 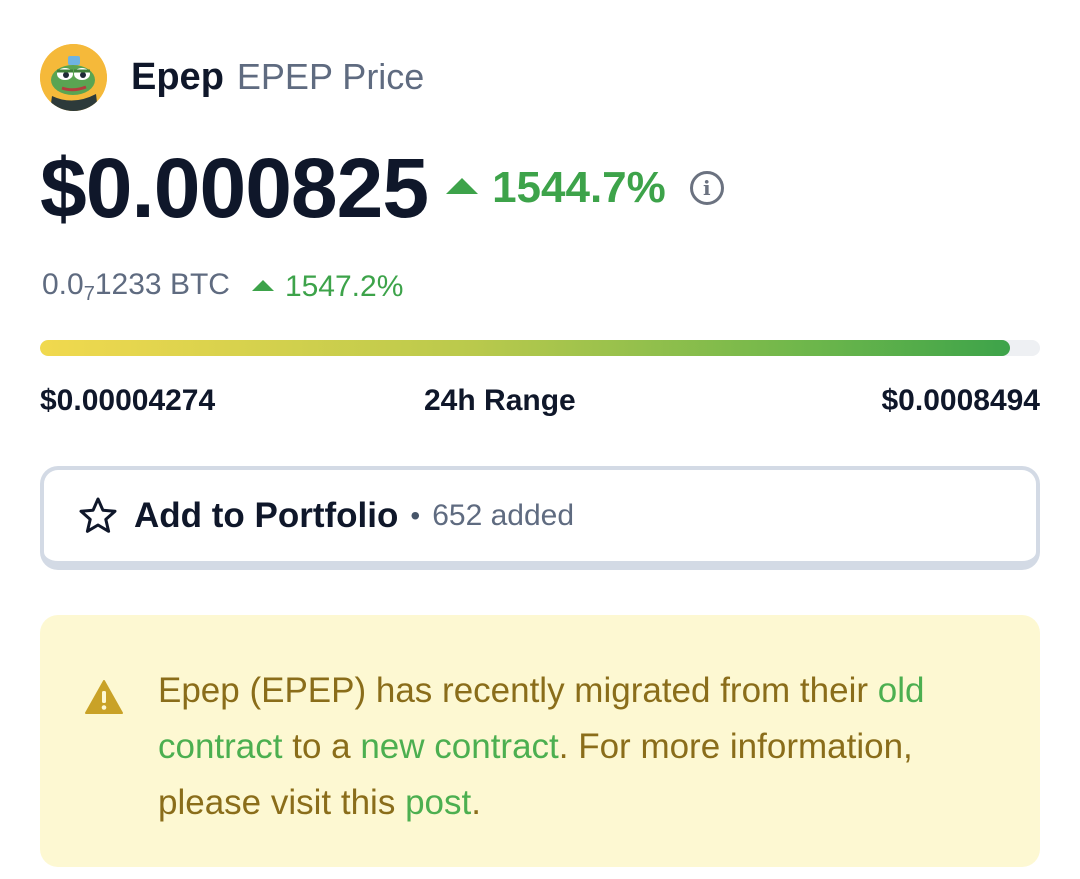 I want to click on range-title: 24h Range, so click(x=500, y=400).